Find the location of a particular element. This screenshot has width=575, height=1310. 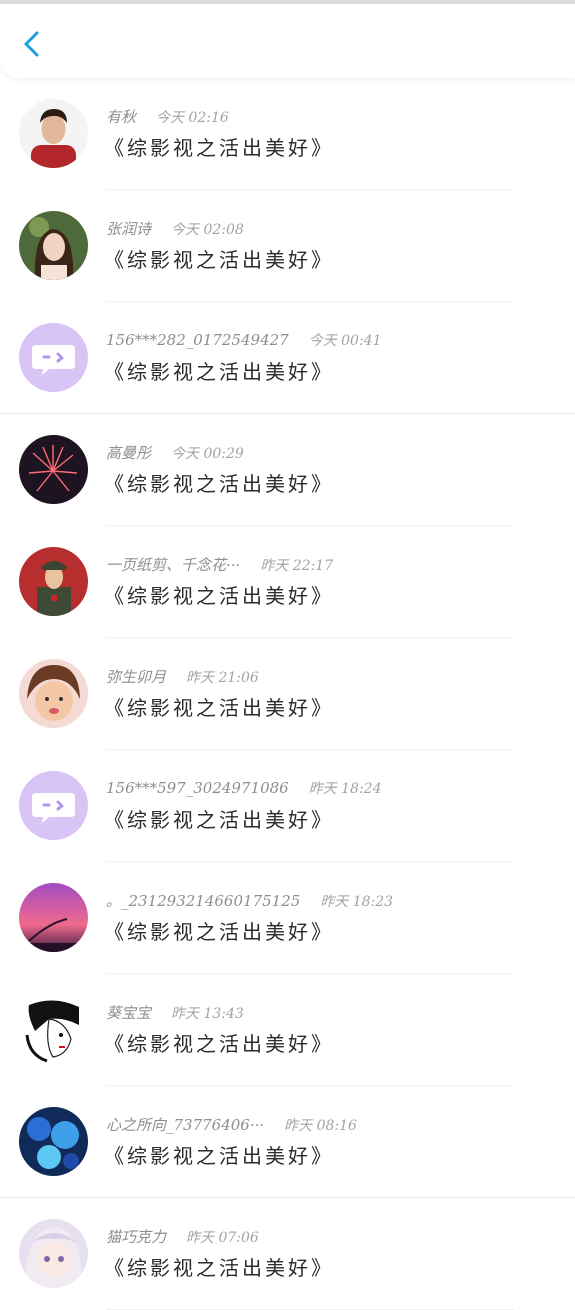

sender-name: 一页纸剪、千念花··· is located at coordinates (173, 565).